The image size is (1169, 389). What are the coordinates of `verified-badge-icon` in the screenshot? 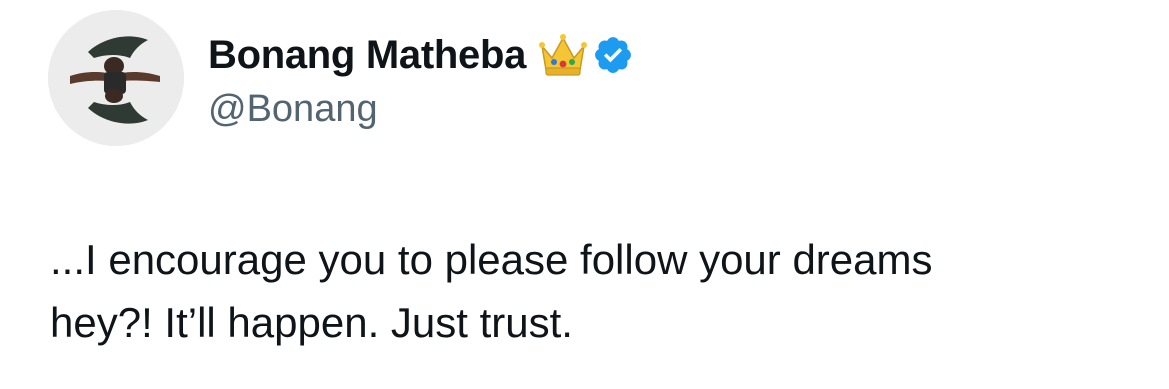 It's located at (613, 55).